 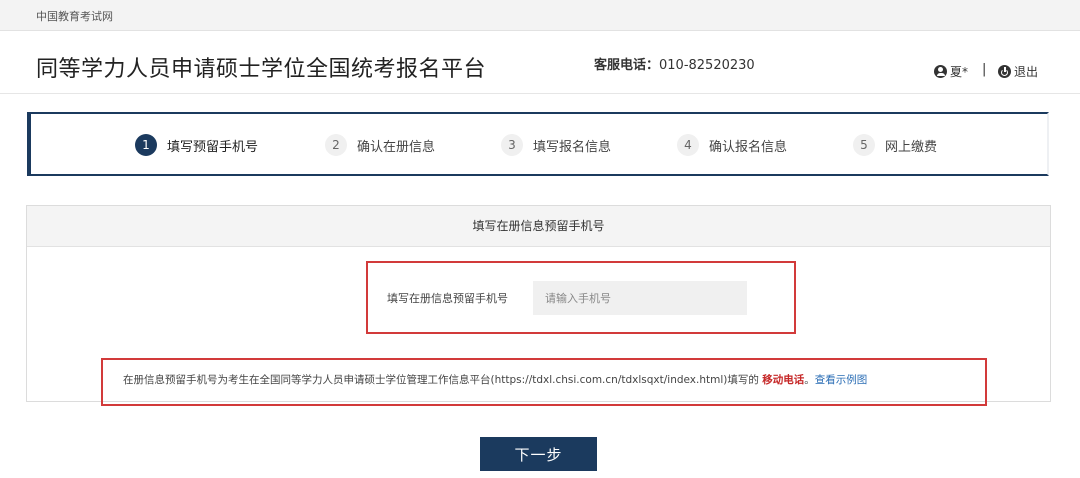 I want to click on step-4: 4 确认报名信息, so click(x=732, y=145).